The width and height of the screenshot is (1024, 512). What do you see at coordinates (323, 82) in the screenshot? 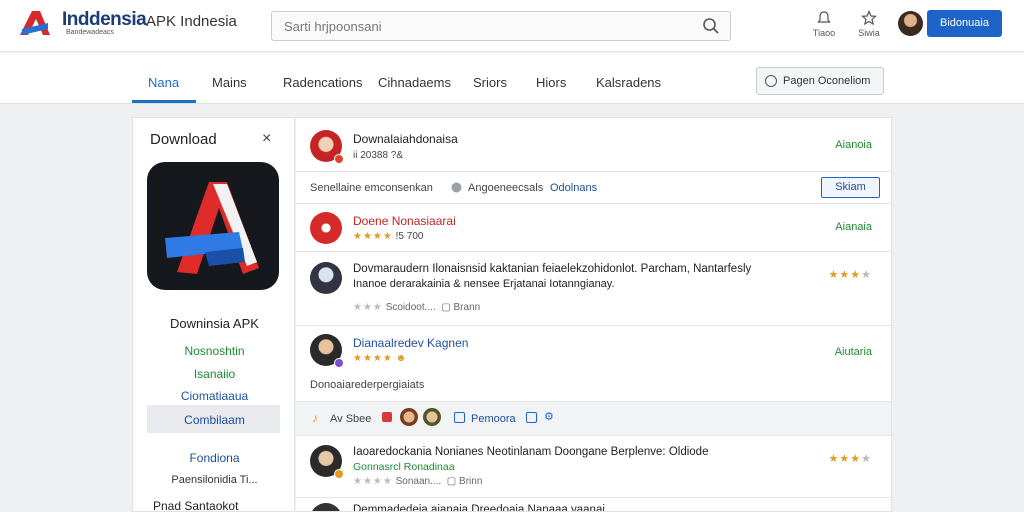
I see `tab-recommendations: Radencations` at bounding box center [323, 82].